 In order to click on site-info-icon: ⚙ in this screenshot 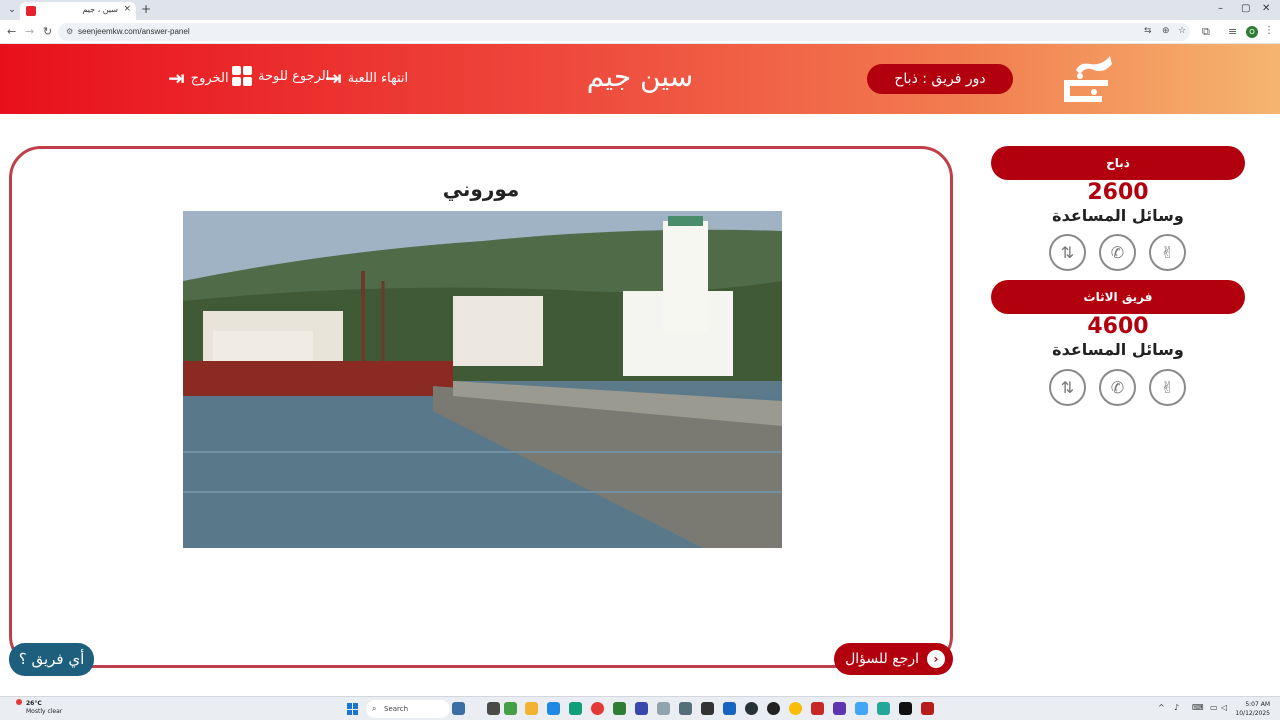, I will do `click(69, 31)`.